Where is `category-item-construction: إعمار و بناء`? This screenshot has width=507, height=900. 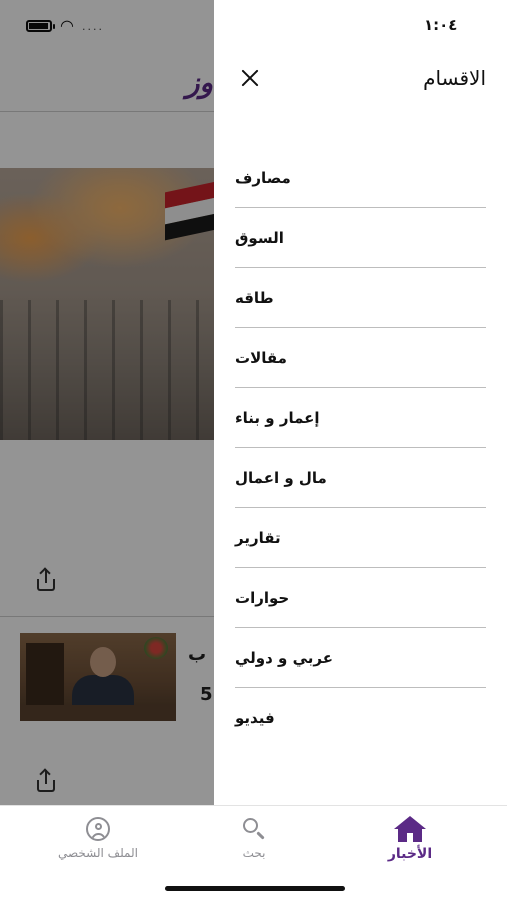
category-item-construction: إعمار و بناء is located at coordinates (360, 418).